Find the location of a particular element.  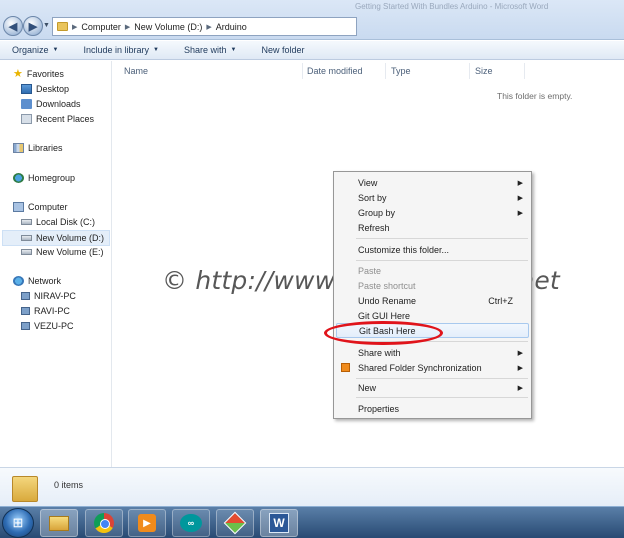

nav-label: Local Disk (C:) is located at coordinates (66, 222).